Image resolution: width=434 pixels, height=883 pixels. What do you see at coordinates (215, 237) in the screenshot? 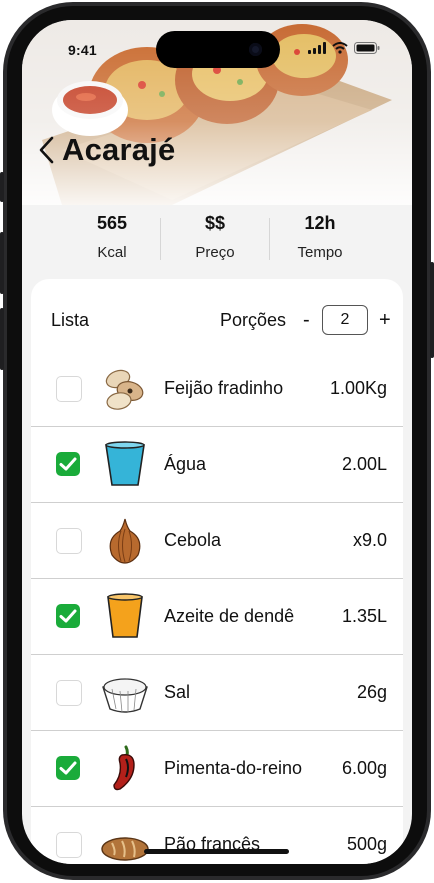
I see `stat-price: $$ Preço` at bounding box center [215, 237].